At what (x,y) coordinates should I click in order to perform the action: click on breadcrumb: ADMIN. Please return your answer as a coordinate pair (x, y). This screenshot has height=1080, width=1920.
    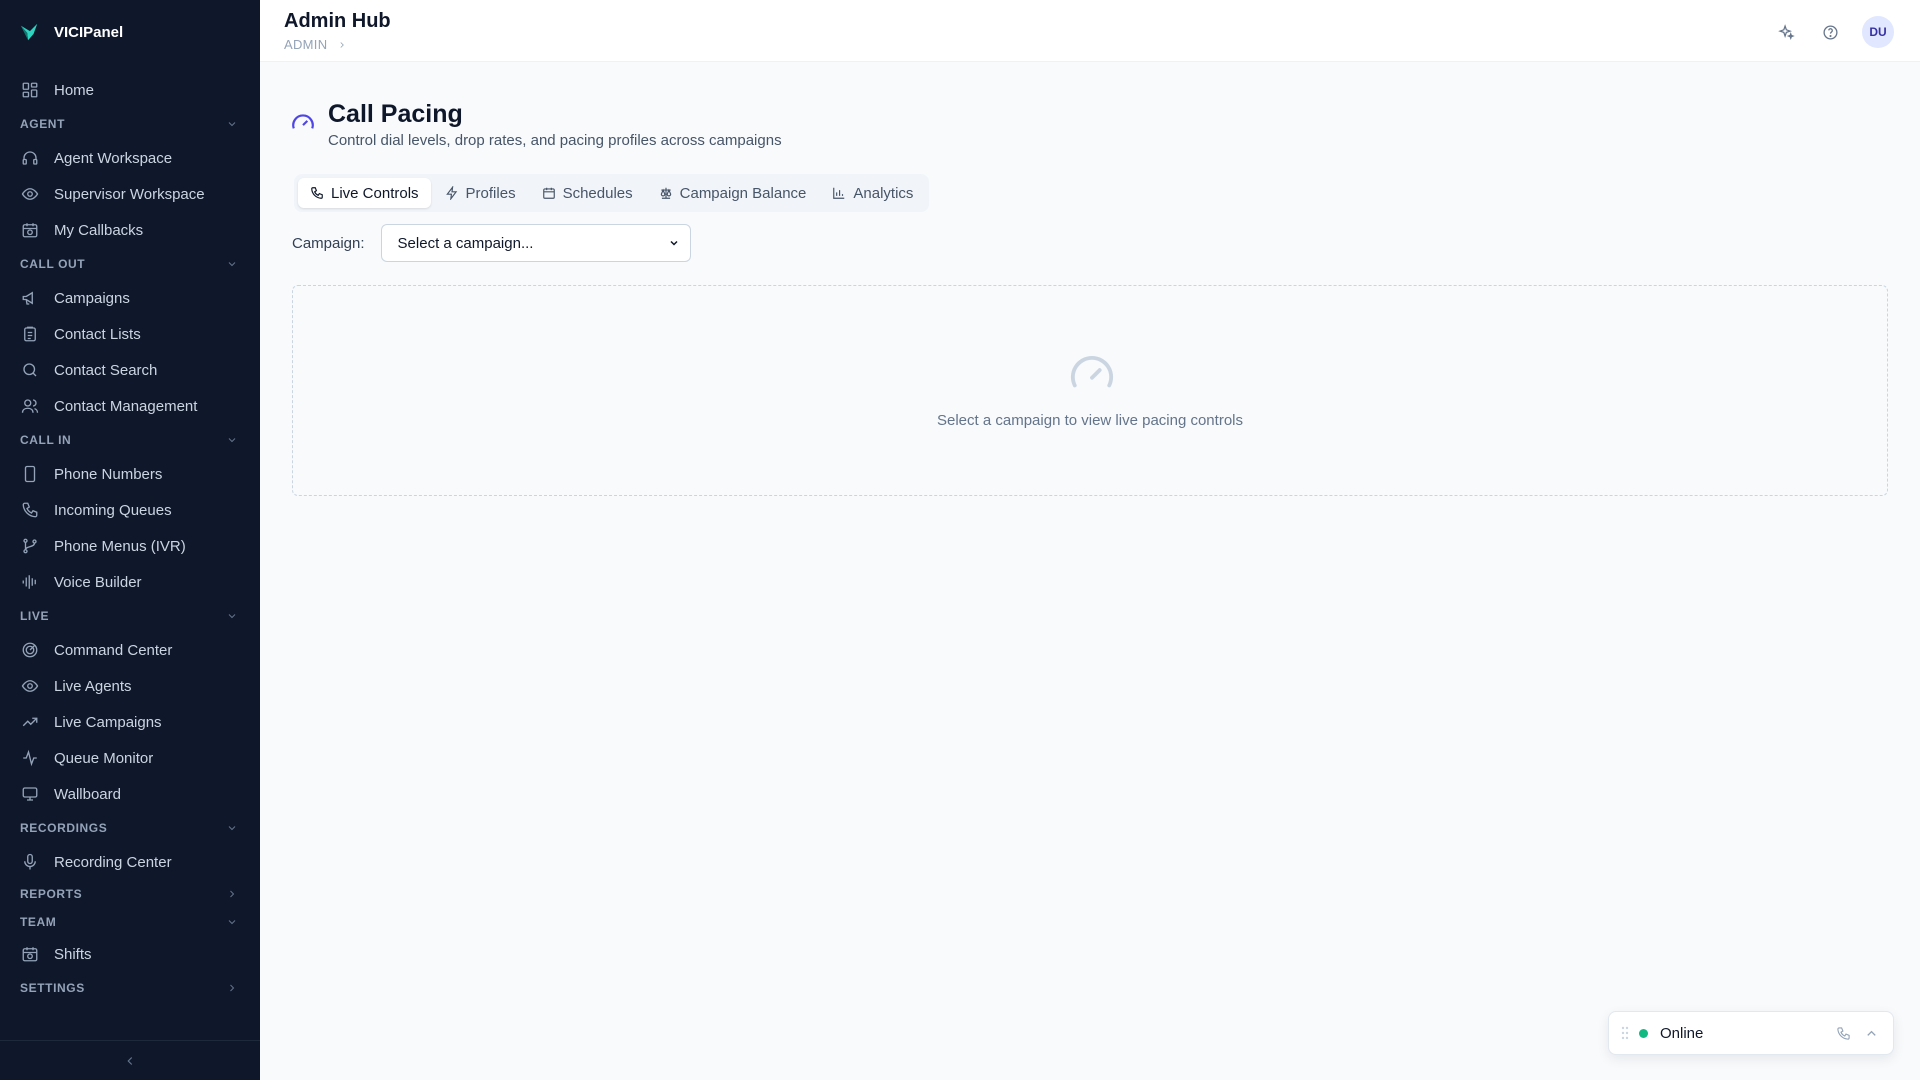
    Looking at the image, I should click on (315, 44).